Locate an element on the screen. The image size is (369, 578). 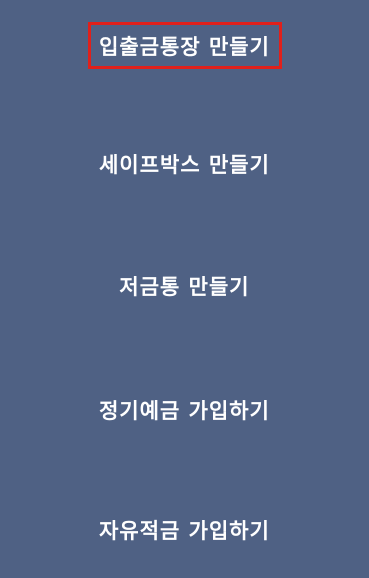
menu-item-label: 자유적금 가입하기 is located at coordinates (184, 531).